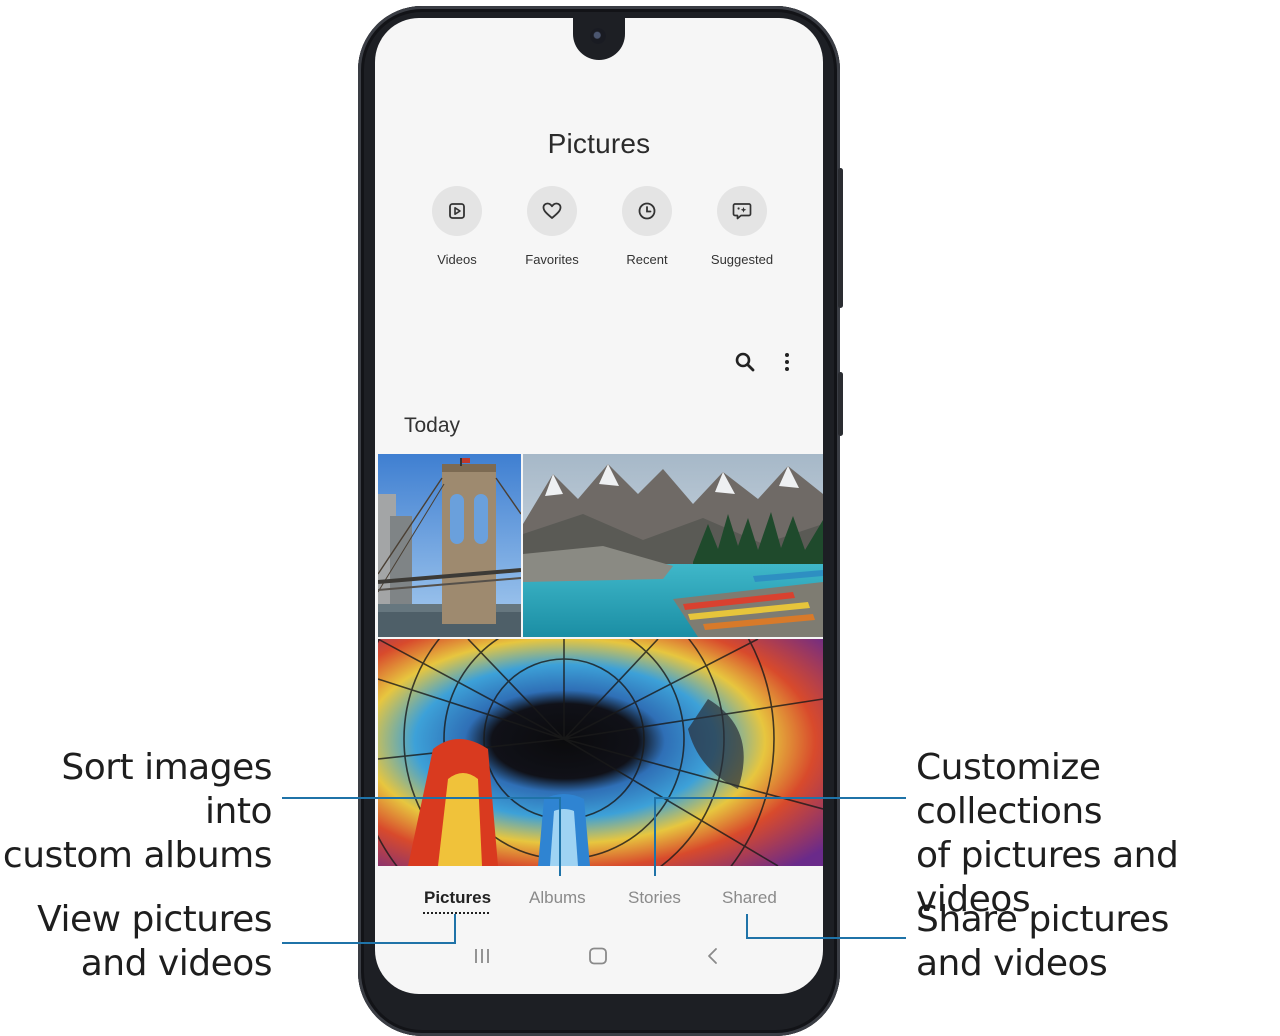 The height and width of the screenshot is (1036, 1280). Describe the element at coordinates (1009, 789) in the screenshot. I see `callout-stories-line1: Customize collections` at that location.